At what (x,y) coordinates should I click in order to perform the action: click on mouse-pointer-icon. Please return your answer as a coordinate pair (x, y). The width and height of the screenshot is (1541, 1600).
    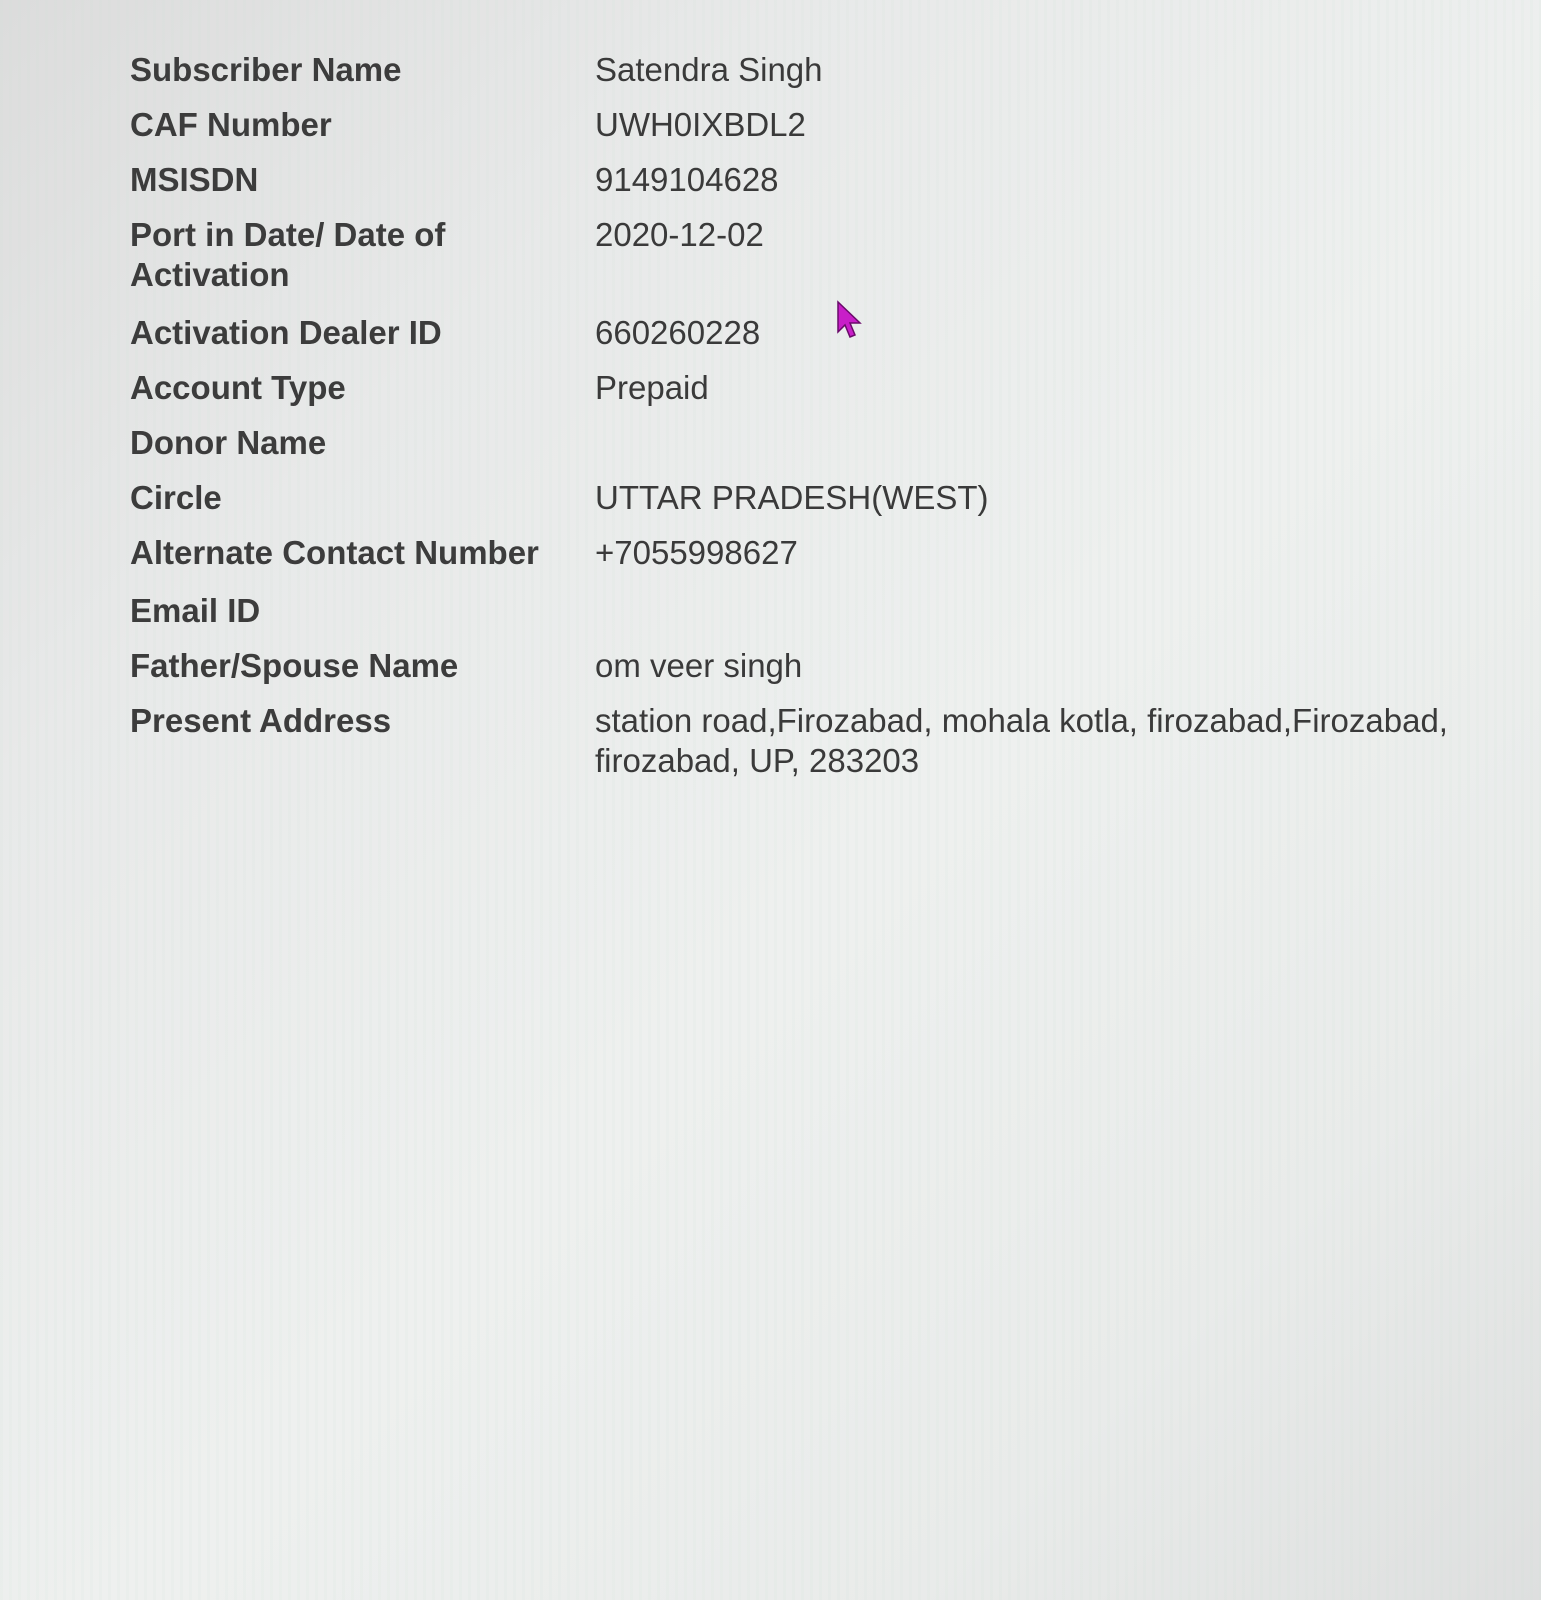
    Looking at the image, I should click on (851, 321).